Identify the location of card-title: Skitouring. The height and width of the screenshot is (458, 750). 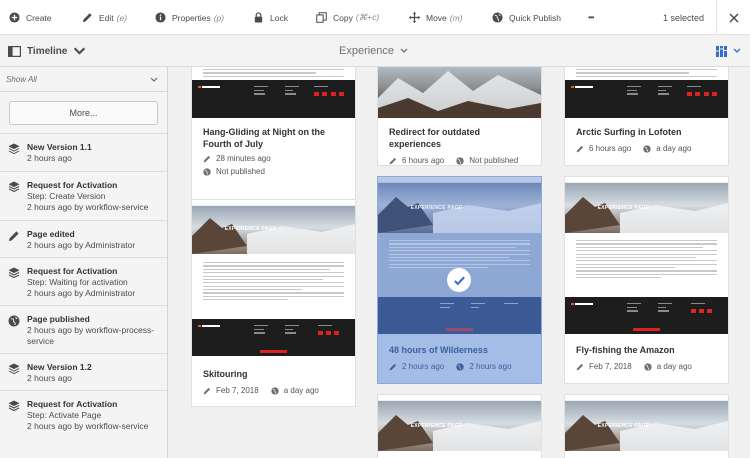
(225, 374).